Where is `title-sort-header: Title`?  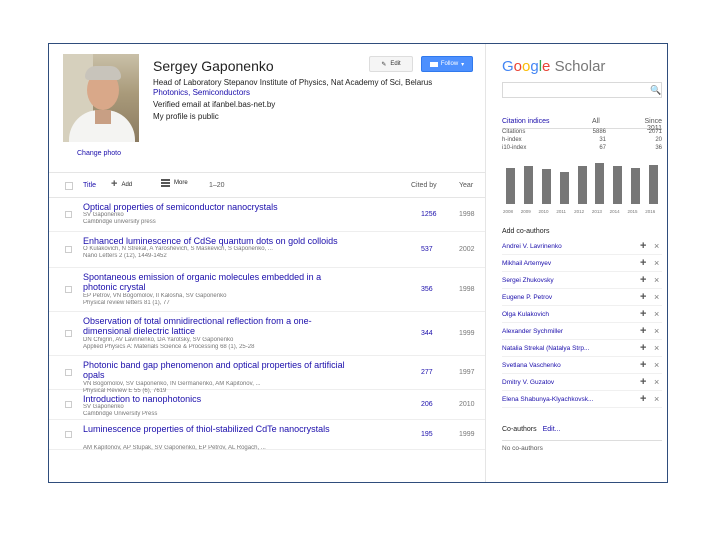 title-sort-header: Title is located at coordinates (89, 185).